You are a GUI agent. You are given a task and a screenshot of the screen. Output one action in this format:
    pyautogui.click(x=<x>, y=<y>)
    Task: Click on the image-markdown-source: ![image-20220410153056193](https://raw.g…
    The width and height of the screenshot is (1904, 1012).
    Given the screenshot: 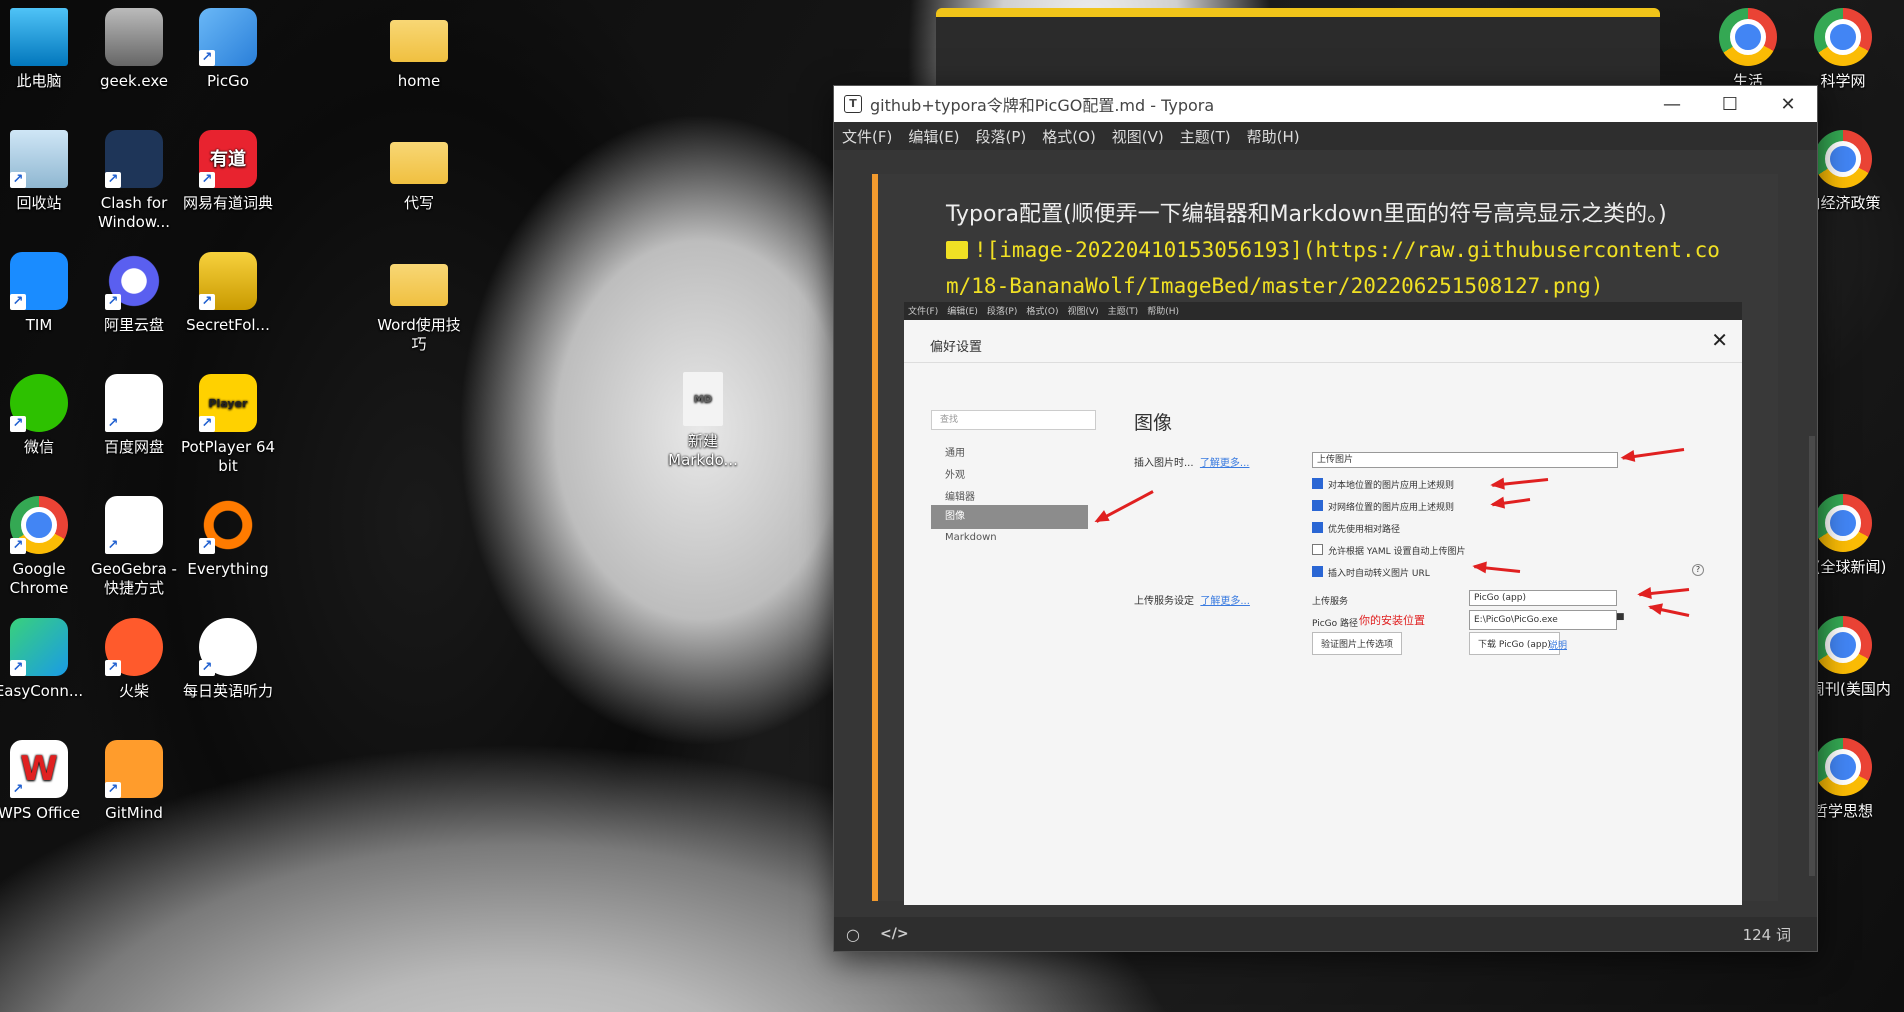 What is the action you would take?
    pyautogui.click(x=1368, y=268)
    